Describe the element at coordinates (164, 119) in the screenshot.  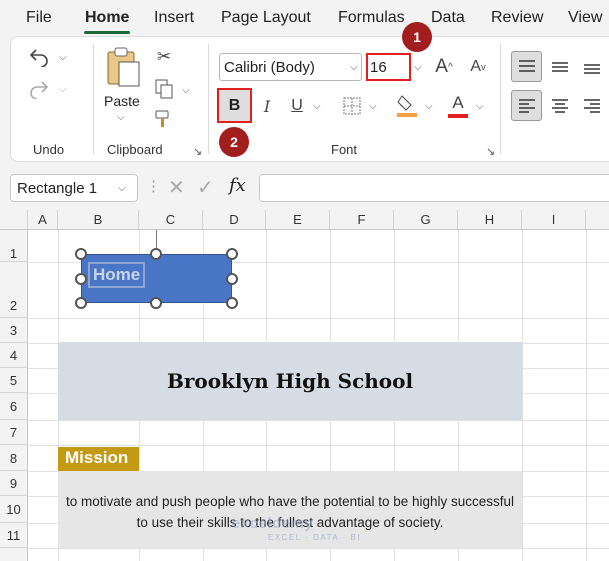
I see `format-painter-icon` at that location.